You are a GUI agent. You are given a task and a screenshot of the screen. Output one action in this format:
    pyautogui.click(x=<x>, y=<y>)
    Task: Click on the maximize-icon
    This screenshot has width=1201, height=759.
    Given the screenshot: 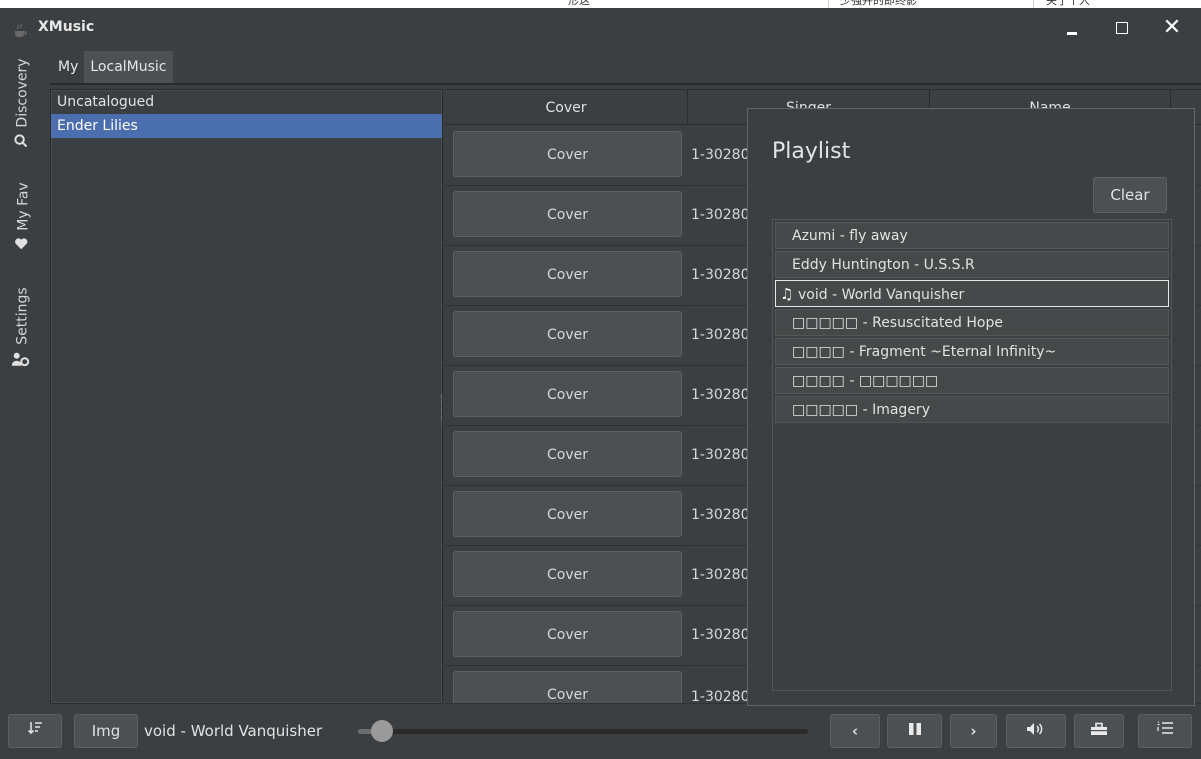 What is the action you would take?
    pyautogui.click(x=1122, y=28)
    